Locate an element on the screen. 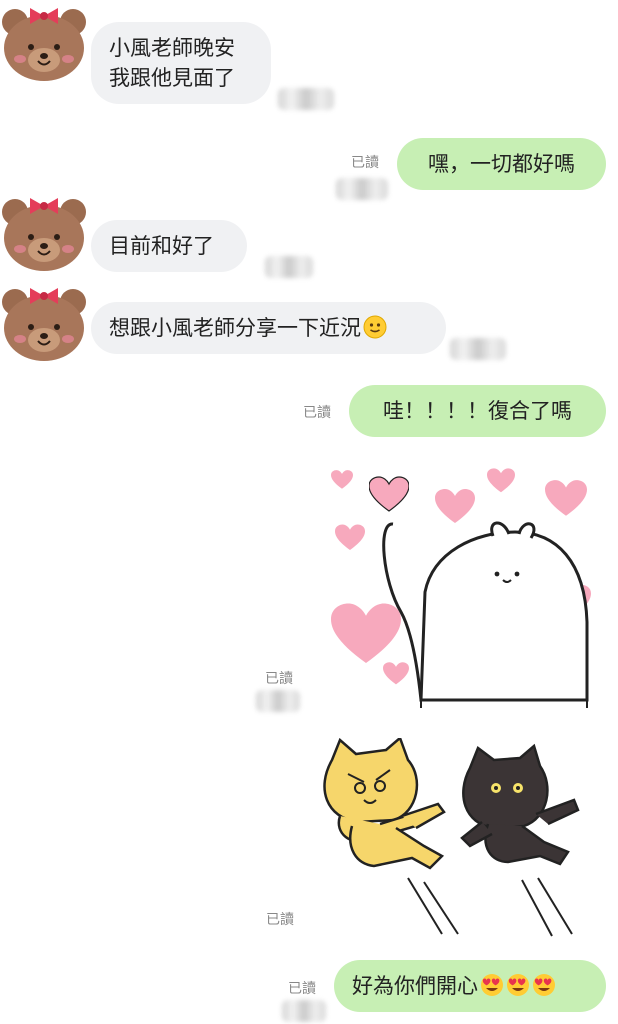 The image size is (618, 1024). outgoing-message: 哇！！！！復合了嗎 is located at coordinates (477, 411).